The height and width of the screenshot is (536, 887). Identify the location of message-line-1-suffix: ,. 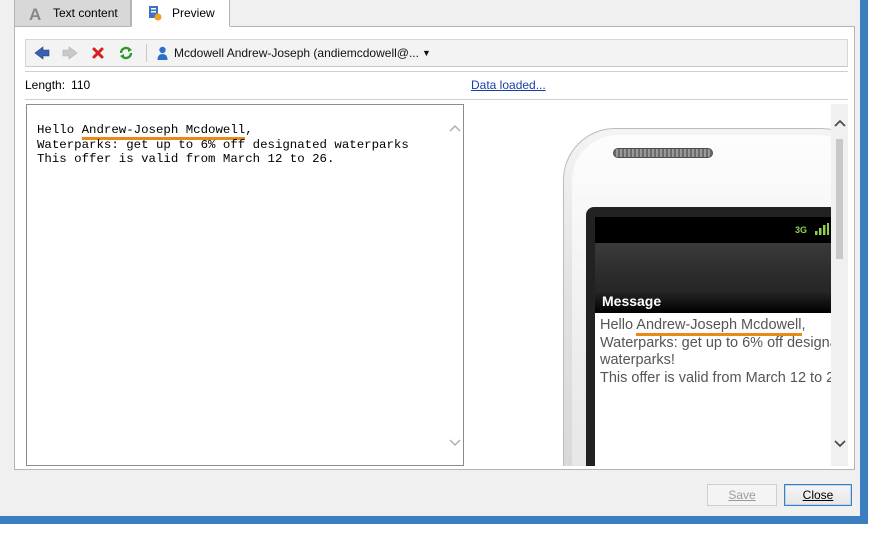
(803, 325).